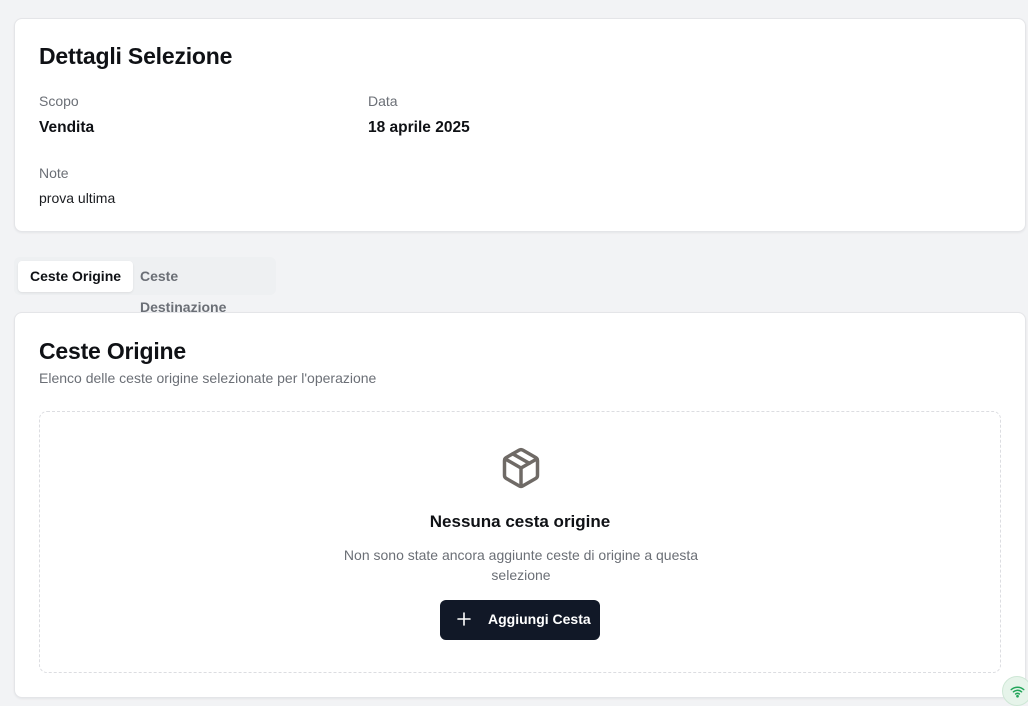 The width and height of the screenshot is (1028, 706). Describe the element at coordinates (520, 521) in the screenshot. I see `empty-state-title: Nessuna cesta origine` at that location.